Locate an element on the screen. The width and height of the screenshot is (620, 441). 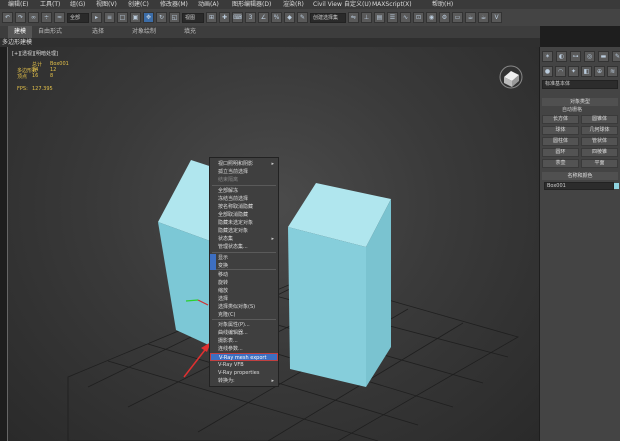
edit-named-selection-icon: ✎ is located at coordinates (302, 17).